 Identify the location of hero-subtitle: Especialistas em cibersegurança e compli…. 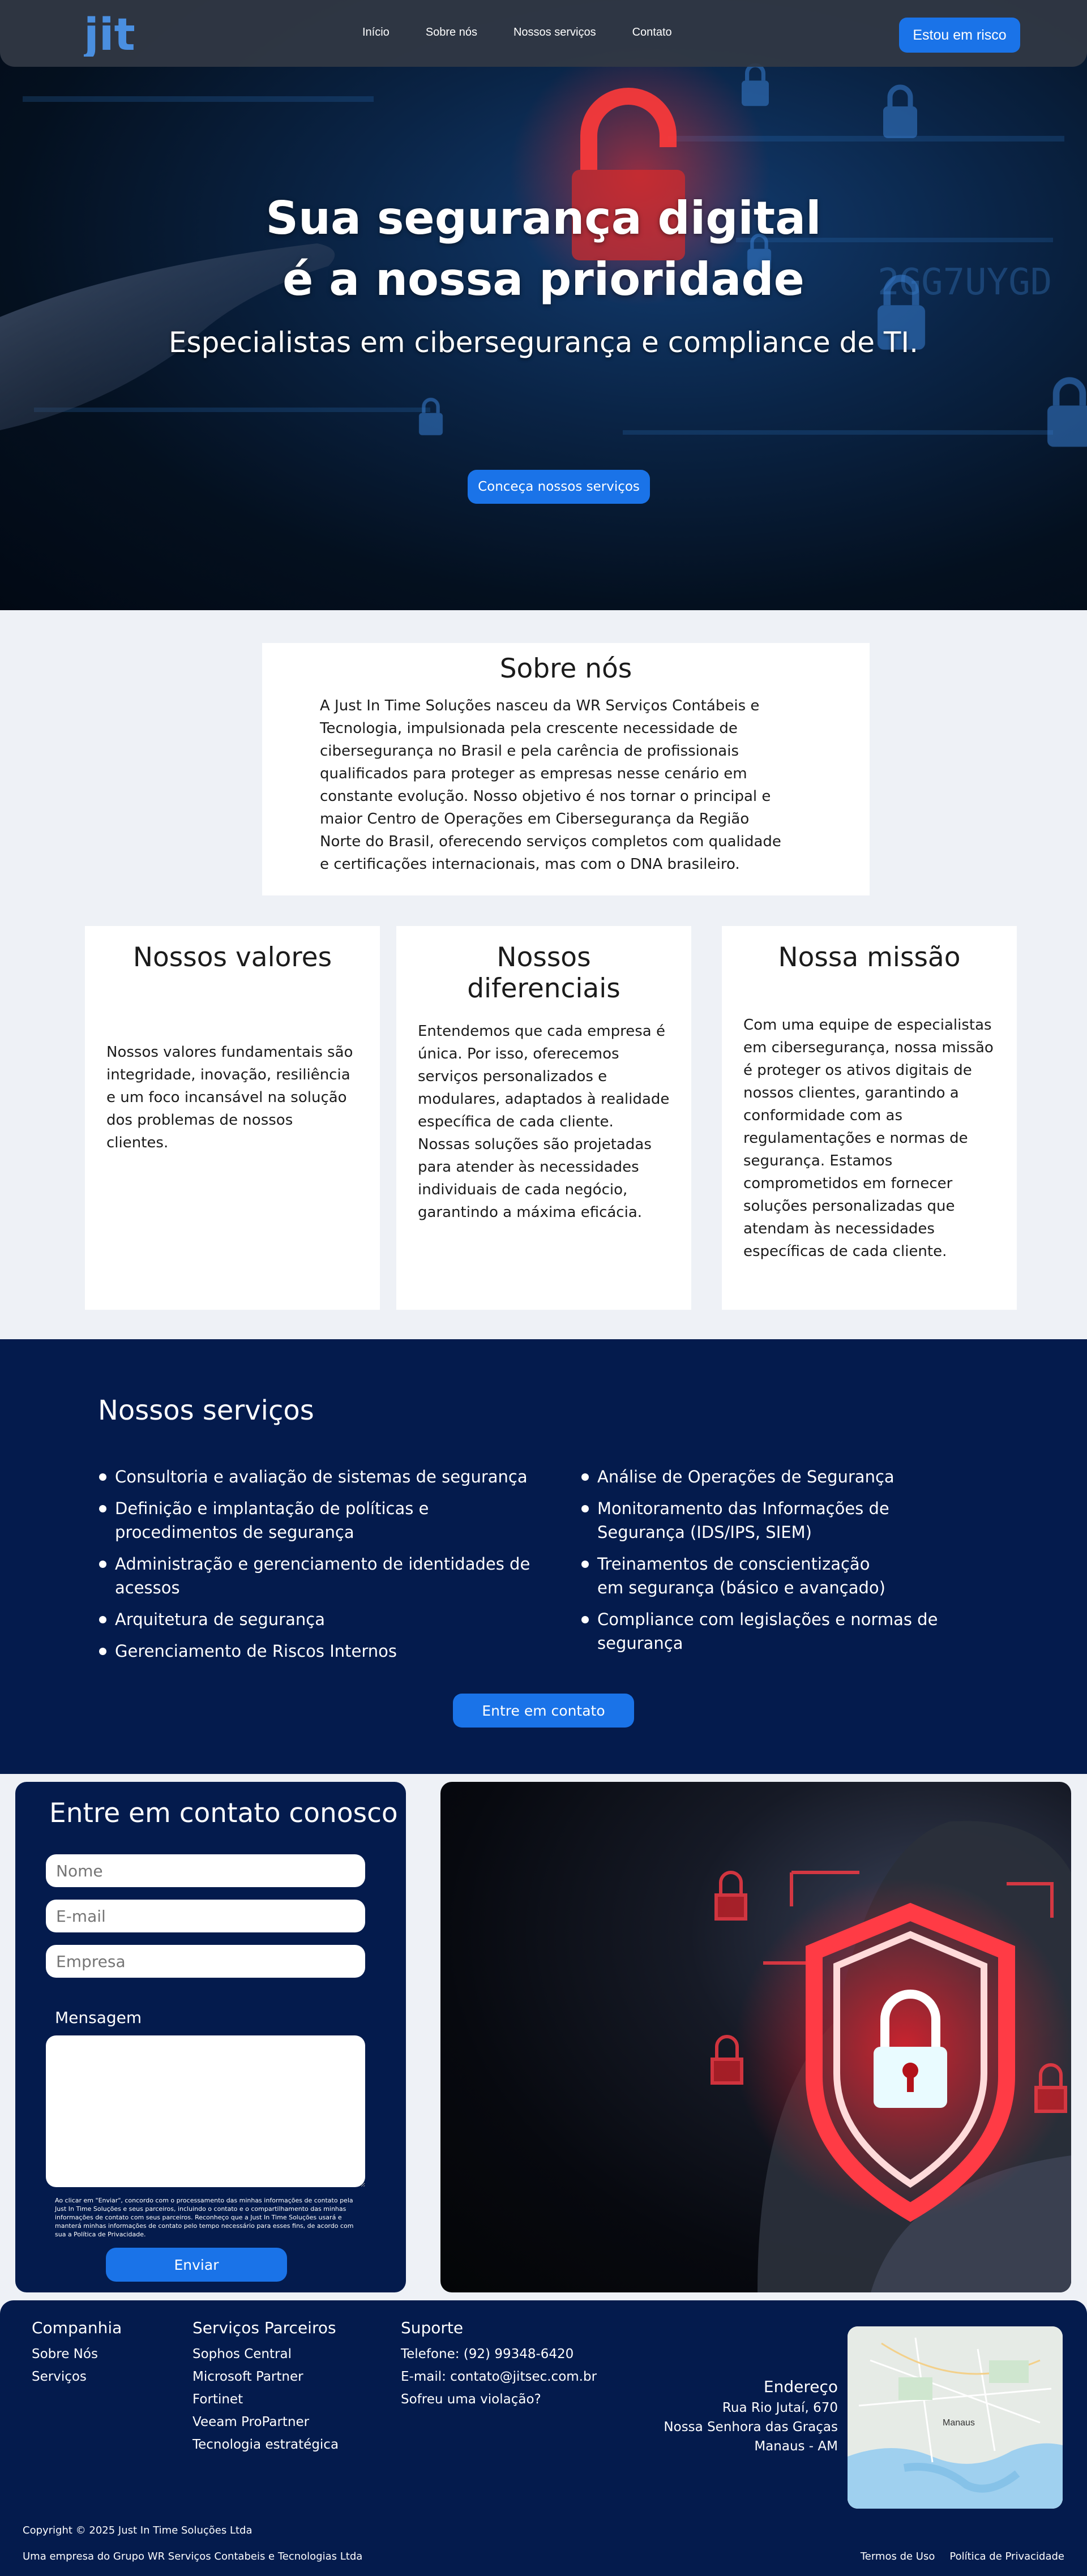
(543, 342).